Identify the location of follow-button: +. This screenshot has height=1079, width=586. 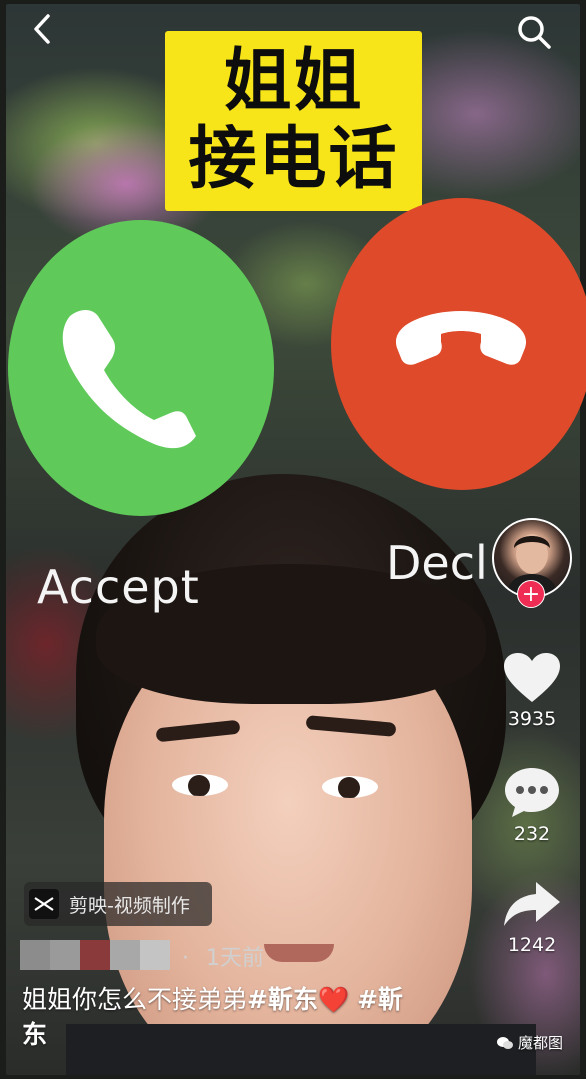
(531, 594).